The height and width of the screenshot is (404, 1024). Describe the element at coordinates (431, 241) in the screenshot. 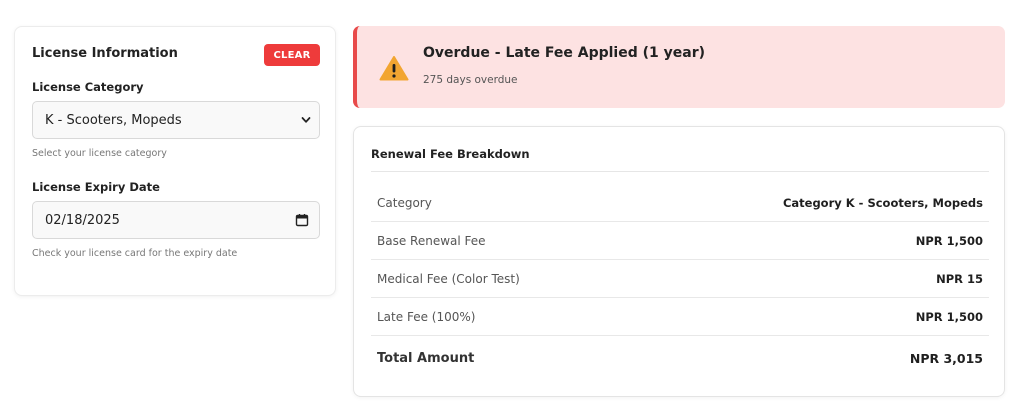

I see `fee-row-label: Base Renewal Fee` at that location.